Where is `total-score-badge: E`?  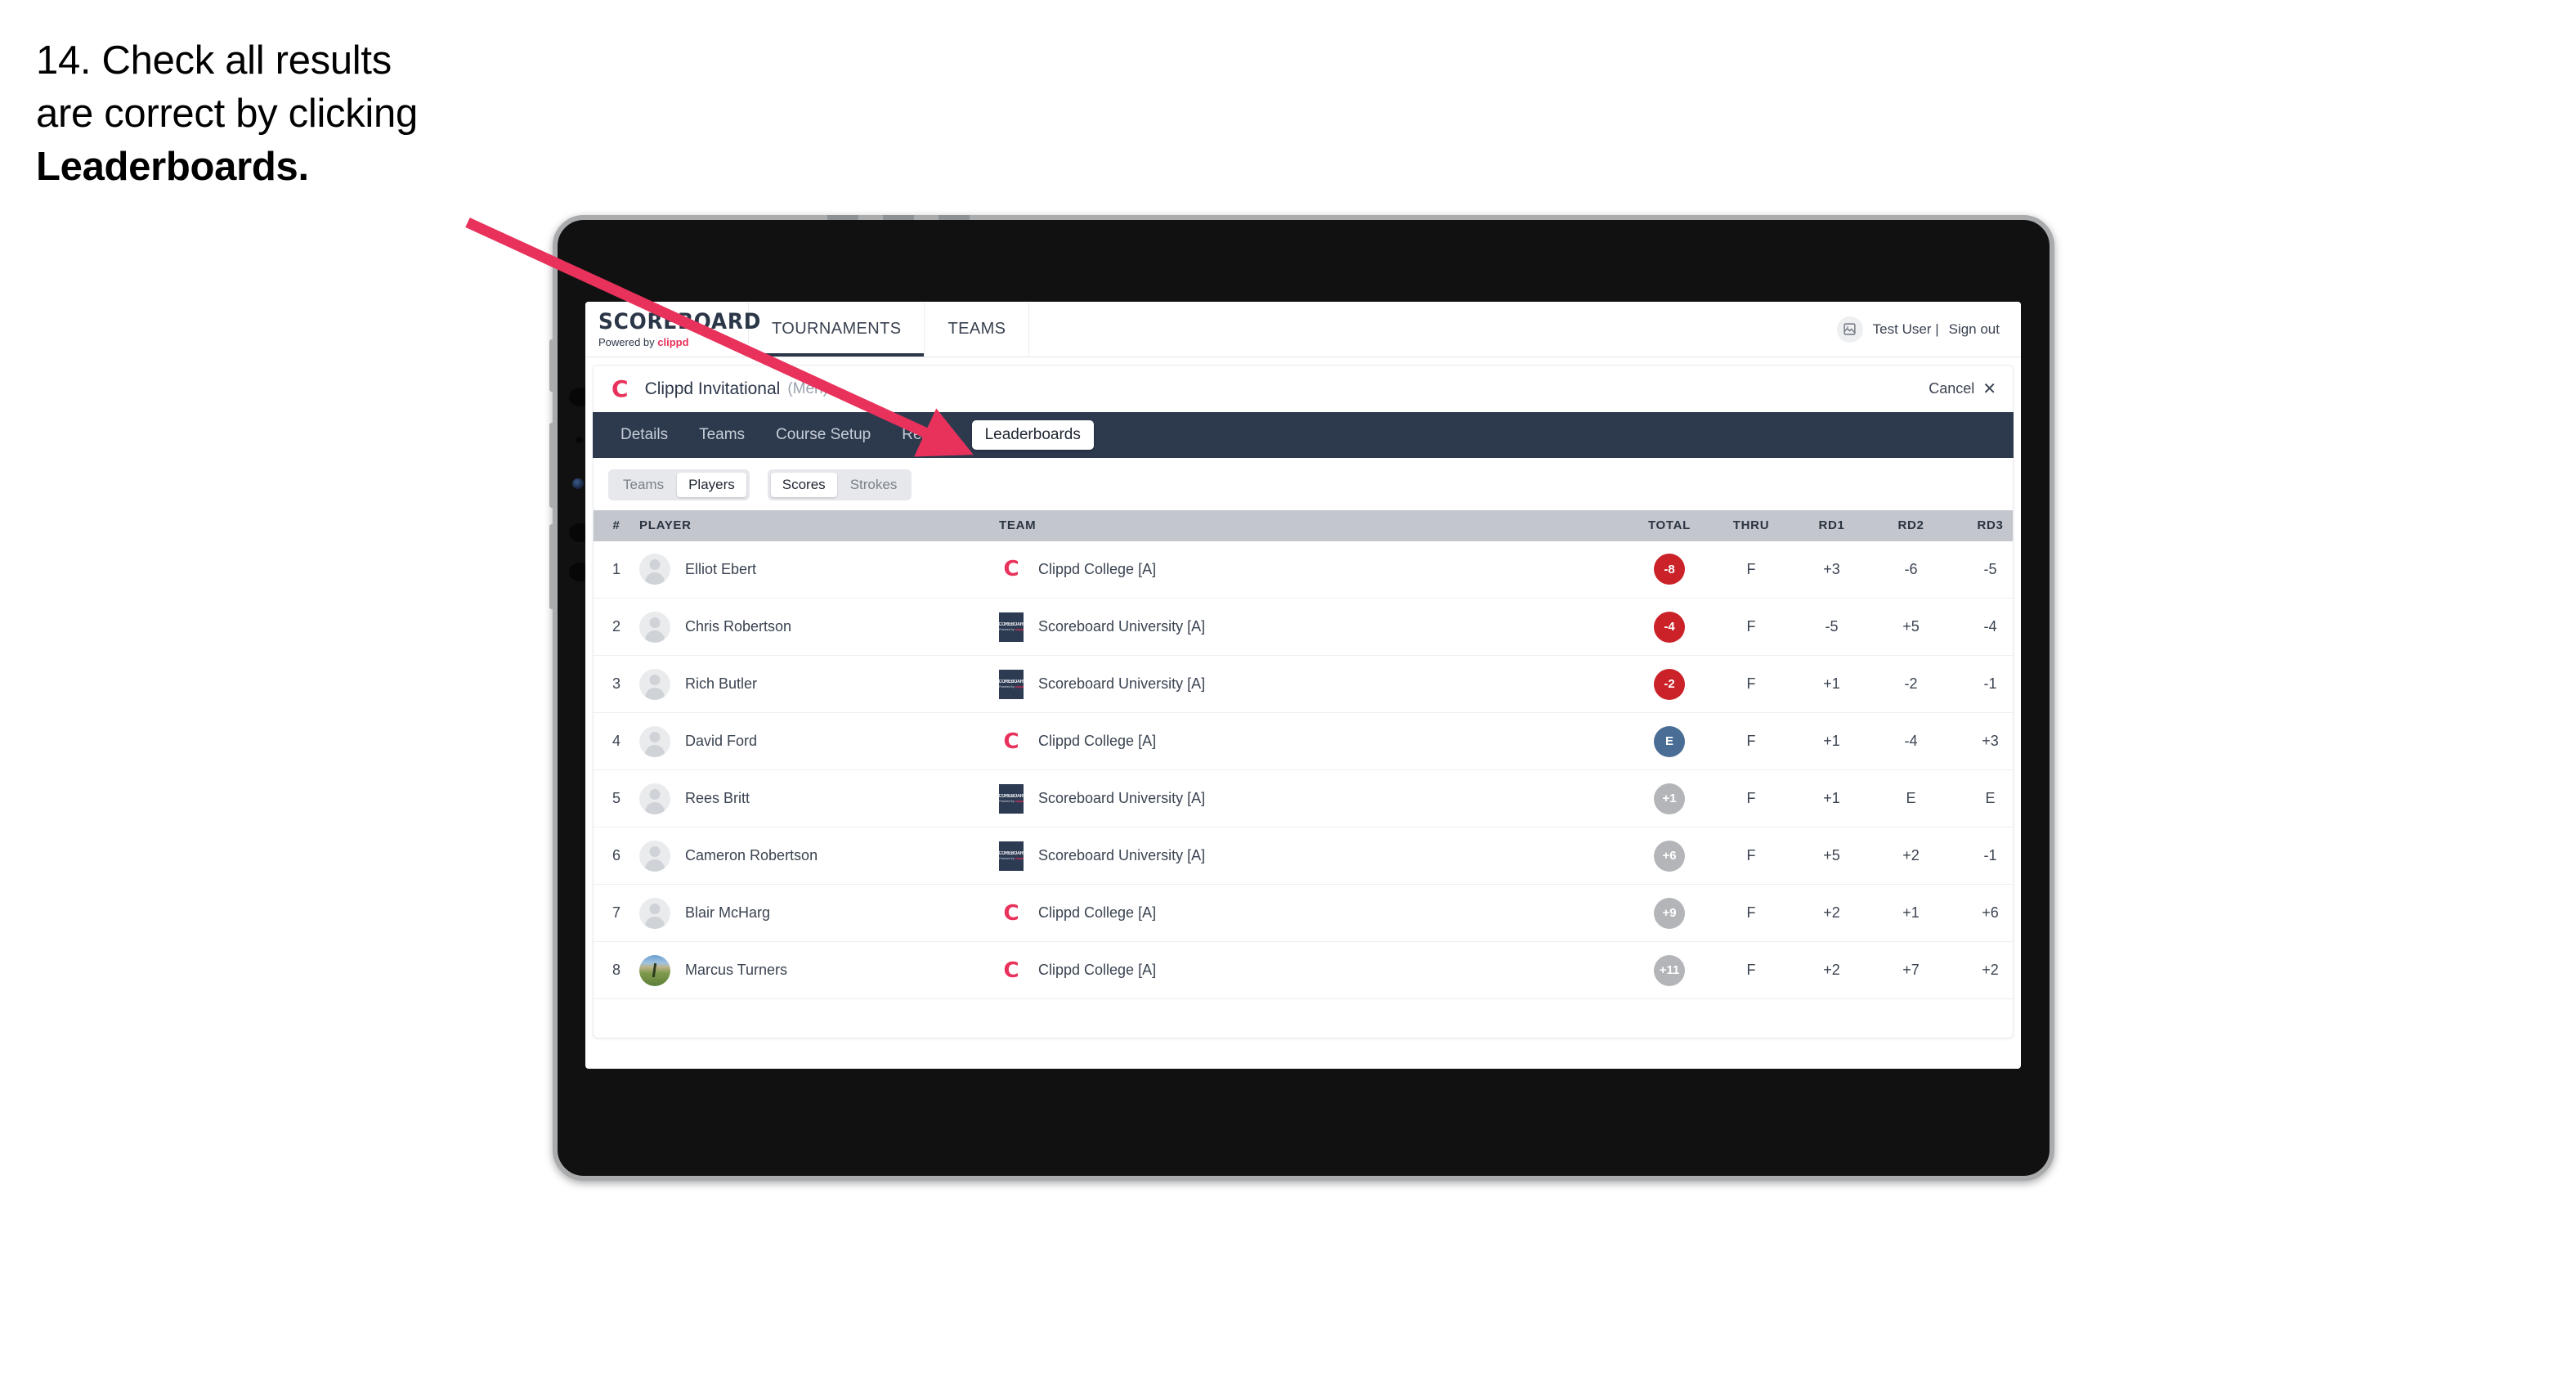 total-score-badge: E is located at coordinates (1670, 741).